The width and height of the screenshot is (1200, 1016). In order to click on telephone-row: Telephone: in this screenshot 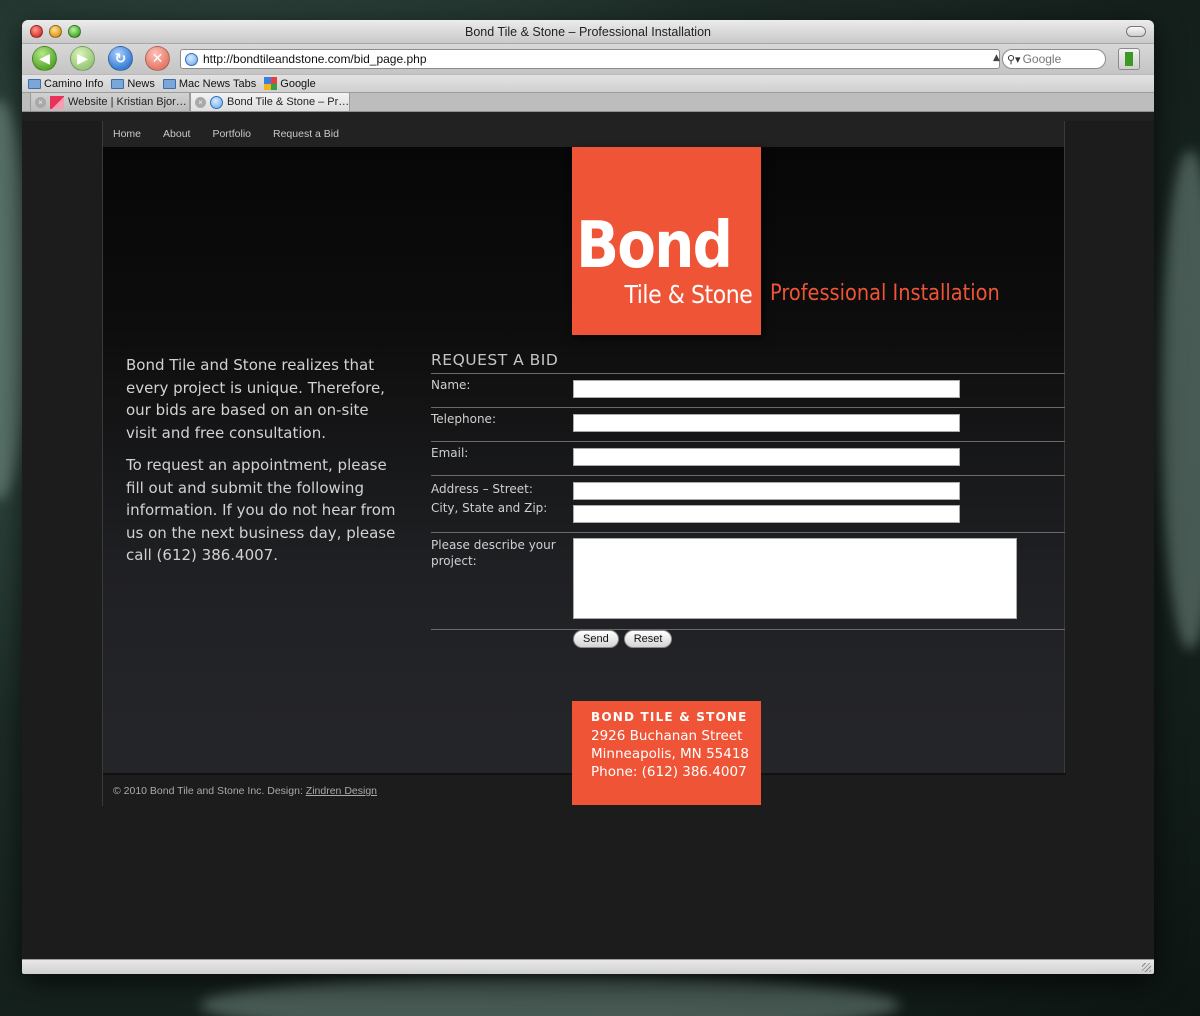, I will do `click(748, 425)`.